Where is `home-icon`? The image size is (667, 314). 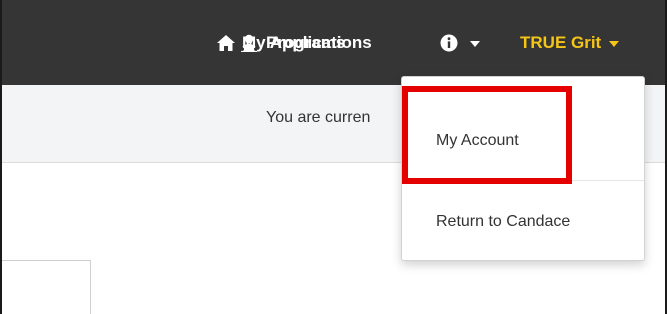 home-icon is located at coordinates (226, 43).